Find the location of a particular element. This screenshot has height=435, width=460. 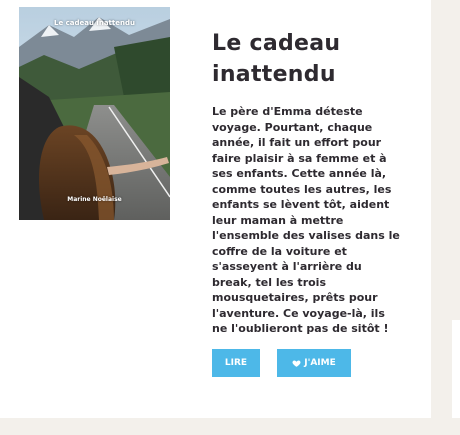

cover-author: Marine Noëlaise is located at coordinates (94, 199).